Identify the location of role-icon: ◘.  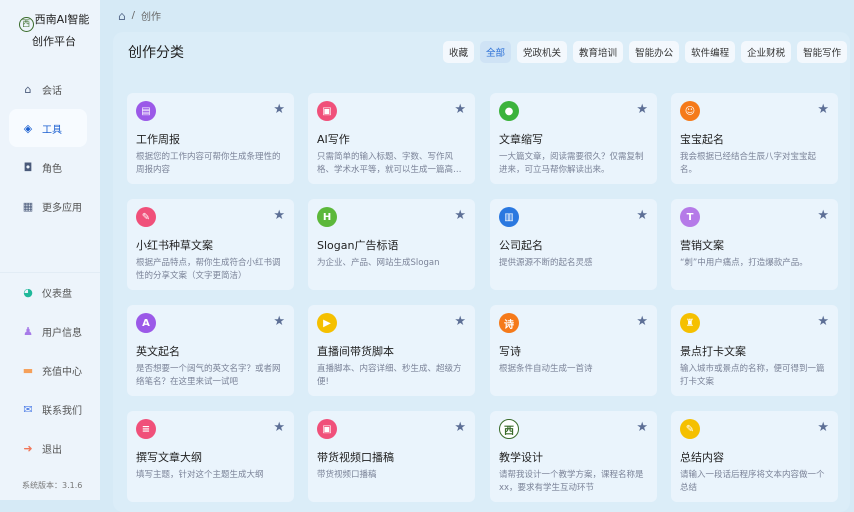
(28, 167).